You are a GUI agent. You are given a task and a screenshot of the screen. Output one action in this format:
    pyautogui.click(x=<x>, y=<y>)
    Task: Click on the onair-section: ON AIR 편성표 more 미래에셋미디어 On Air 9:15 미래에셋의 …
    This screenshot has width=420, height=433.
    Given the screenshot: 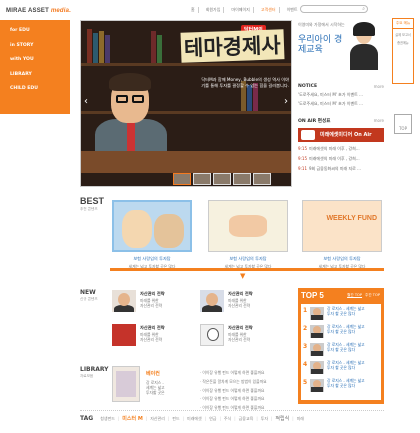 What is the action you would take?
    pyautogui.click(x=341, y=145)
    